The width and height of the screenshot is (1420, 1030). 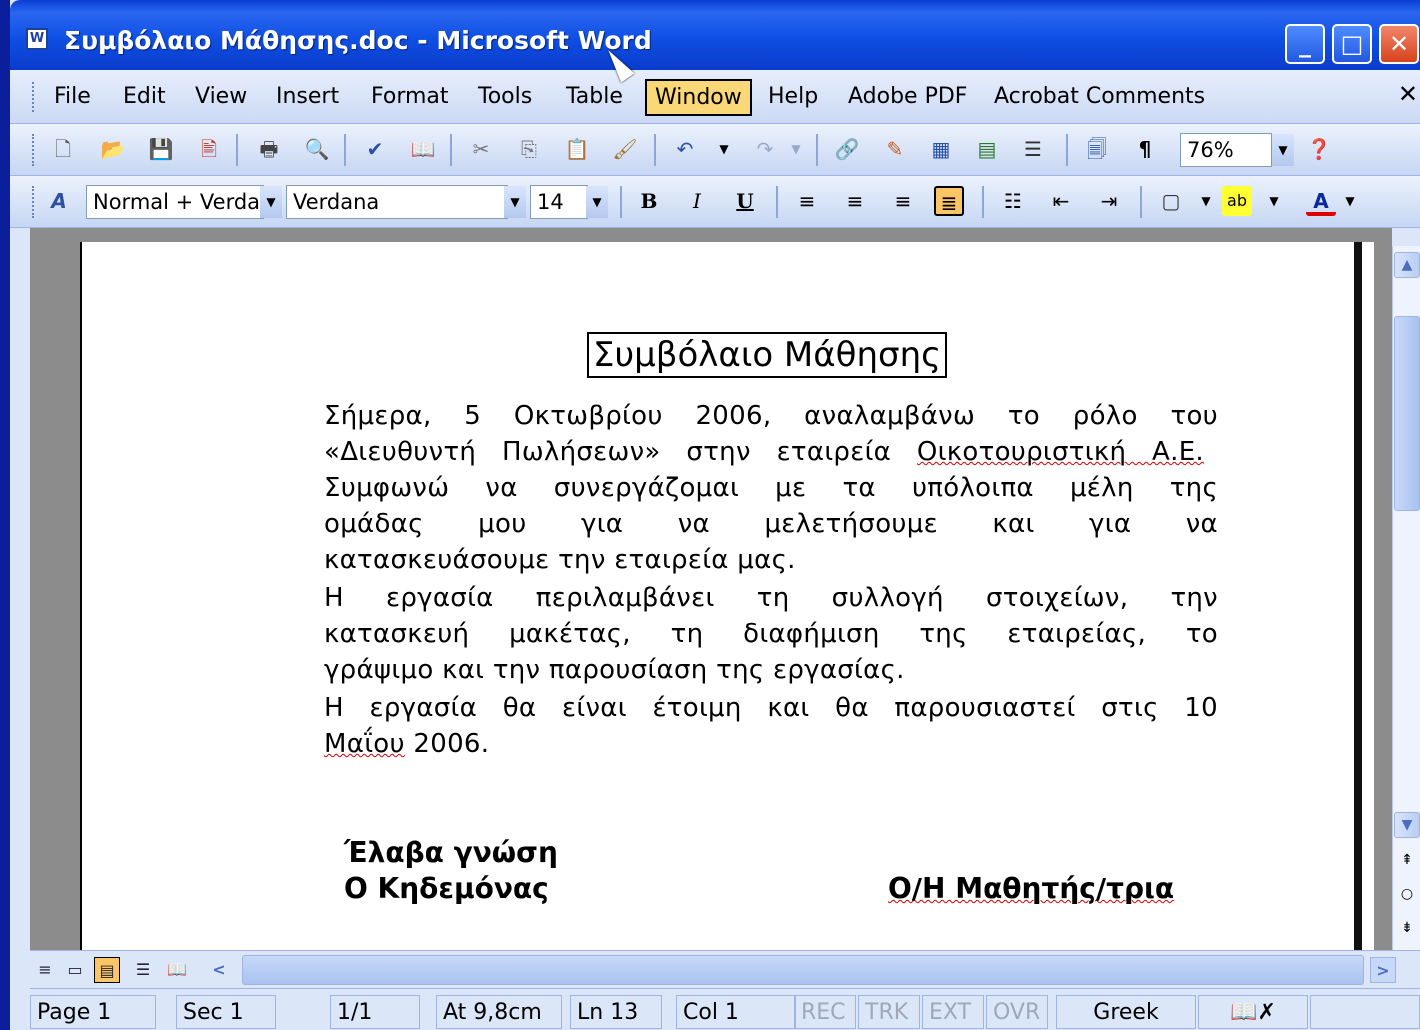 I want to click on copy-icon: ⎘, so click(x=529, y=149).